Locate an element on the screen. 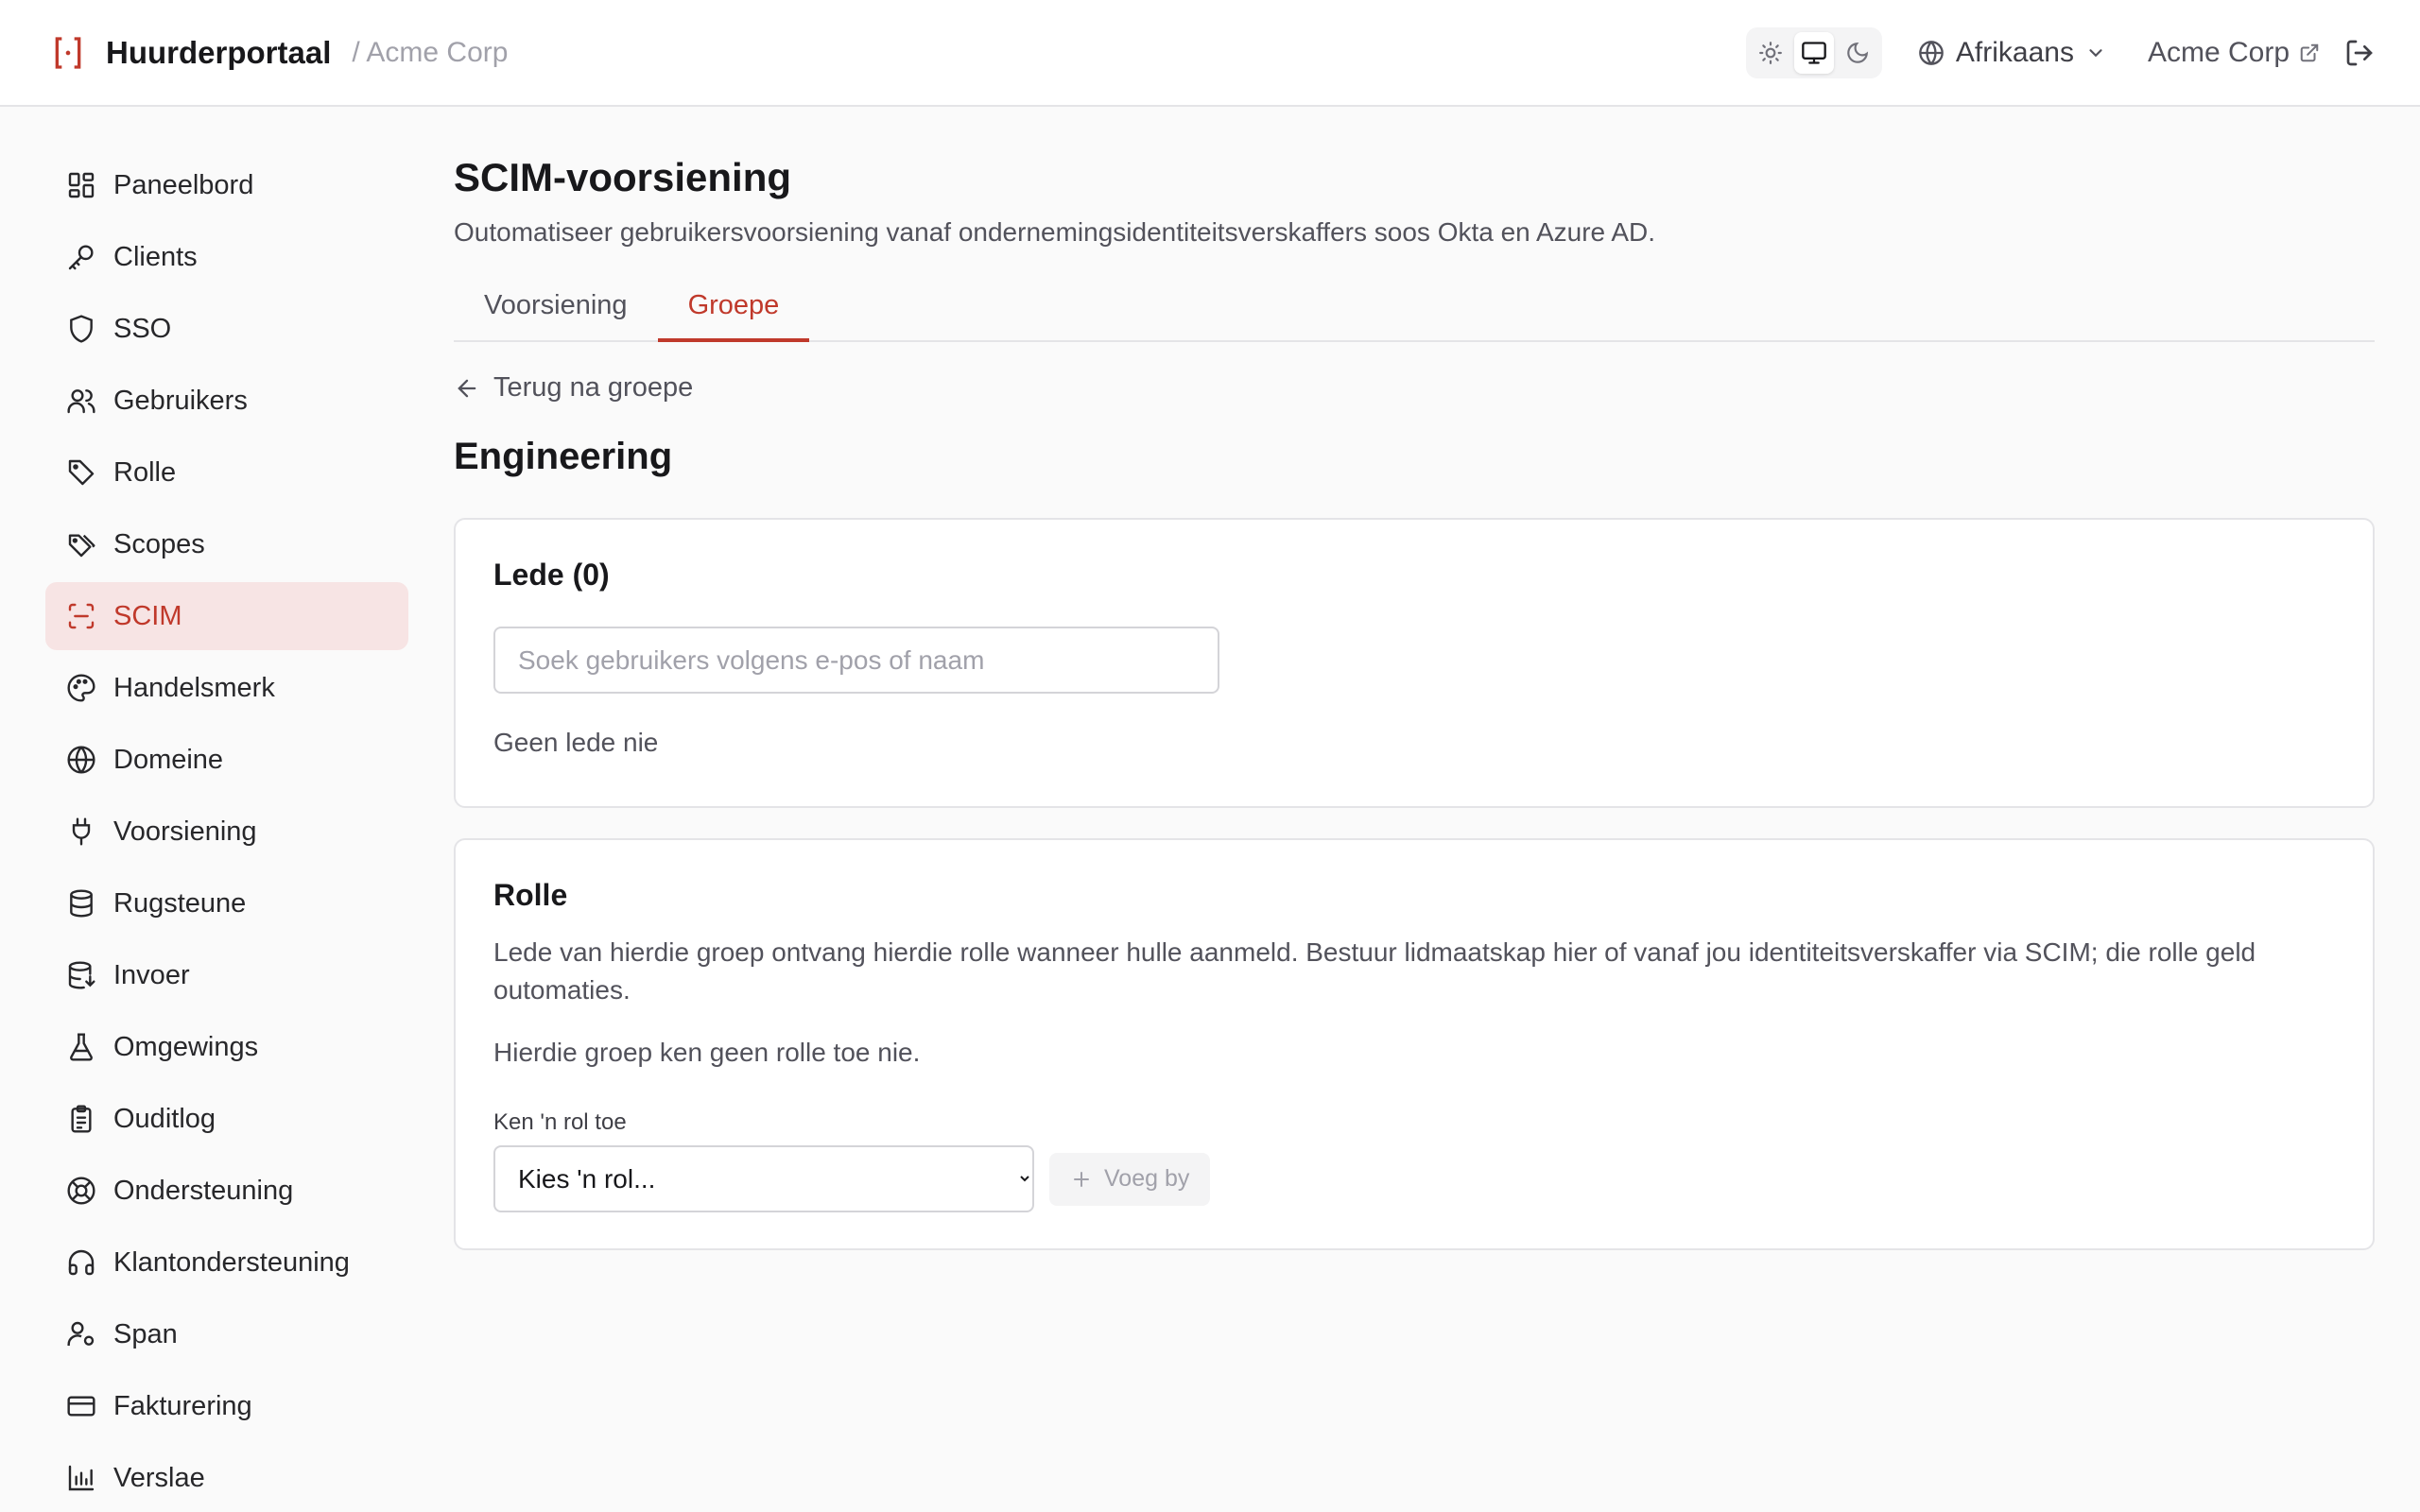  tenant-external-link: Acme Corp is located at coordinates (2234, 53).